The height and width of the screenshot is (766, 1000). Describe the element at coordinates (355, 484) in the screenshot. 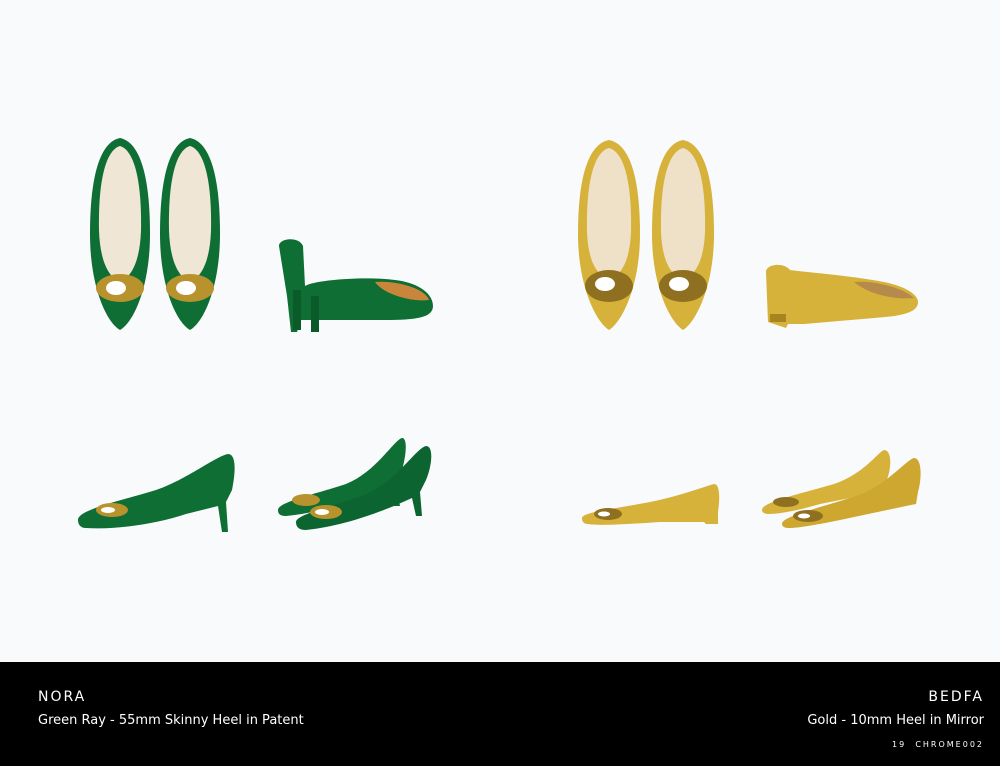

I see `green-pump-pair-angled` at that location.